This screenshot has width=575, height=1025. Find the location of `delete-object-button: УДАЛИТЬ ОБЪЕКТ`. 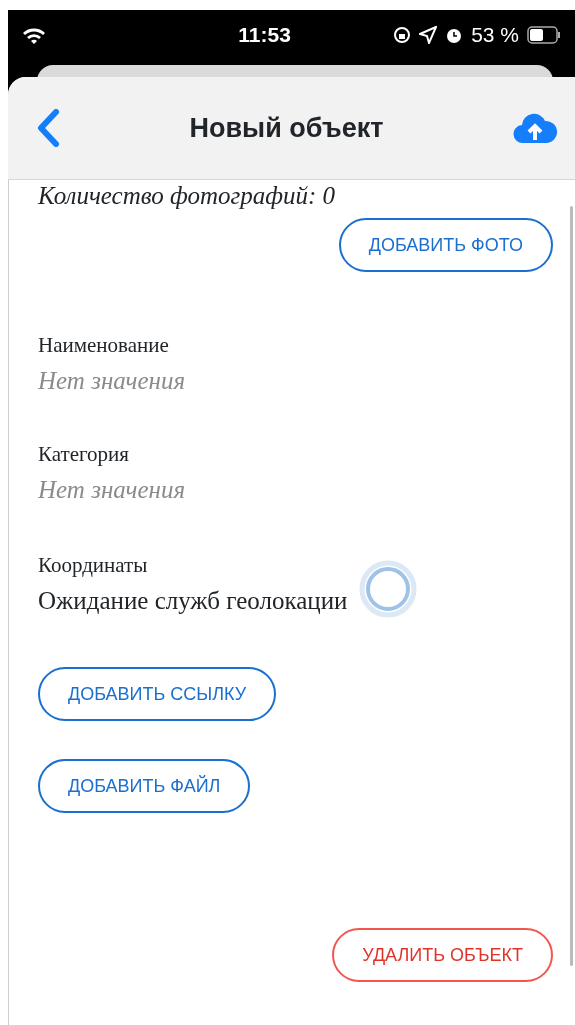

delete-object-button: УДАЛИТЬ ОБЪЕКТ is located at coordinates (442, 955).